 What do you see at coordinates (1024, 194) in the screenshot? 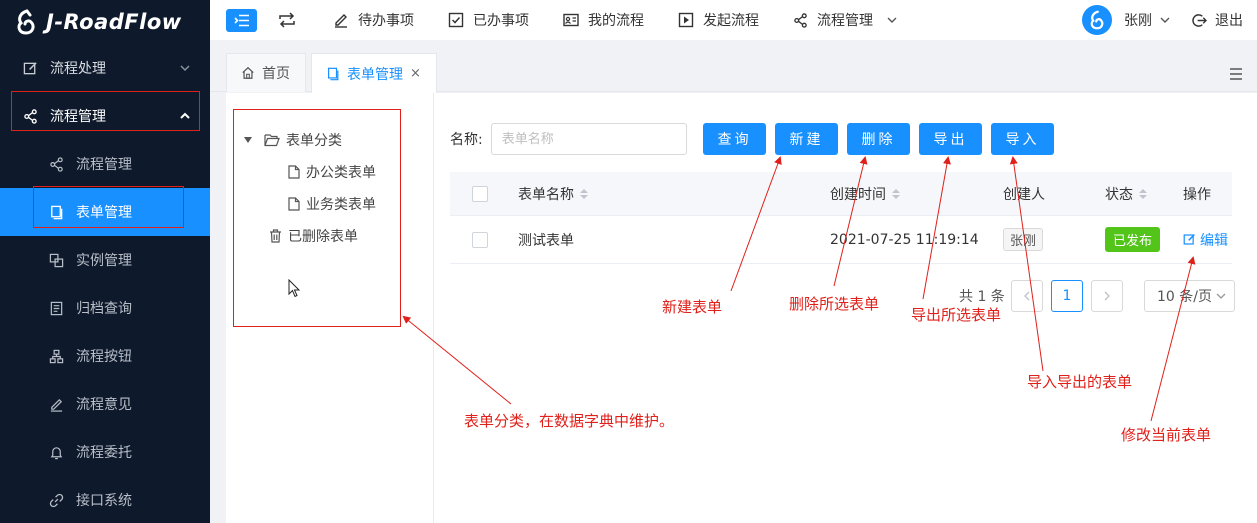
I see `column-label: 创建人` at bounding box center [1024, 194].